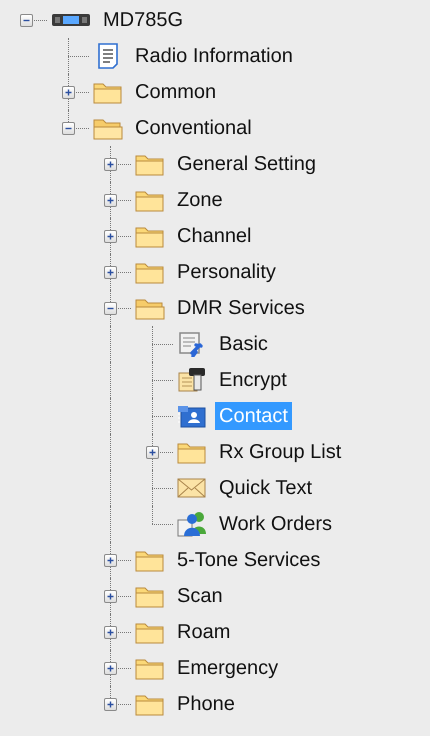 Image resolution: width=435 pixels, height=736 pixels. Describe the element at coordinates (192, 417) in the screenshot. I see `contact-card-icon` at that location.